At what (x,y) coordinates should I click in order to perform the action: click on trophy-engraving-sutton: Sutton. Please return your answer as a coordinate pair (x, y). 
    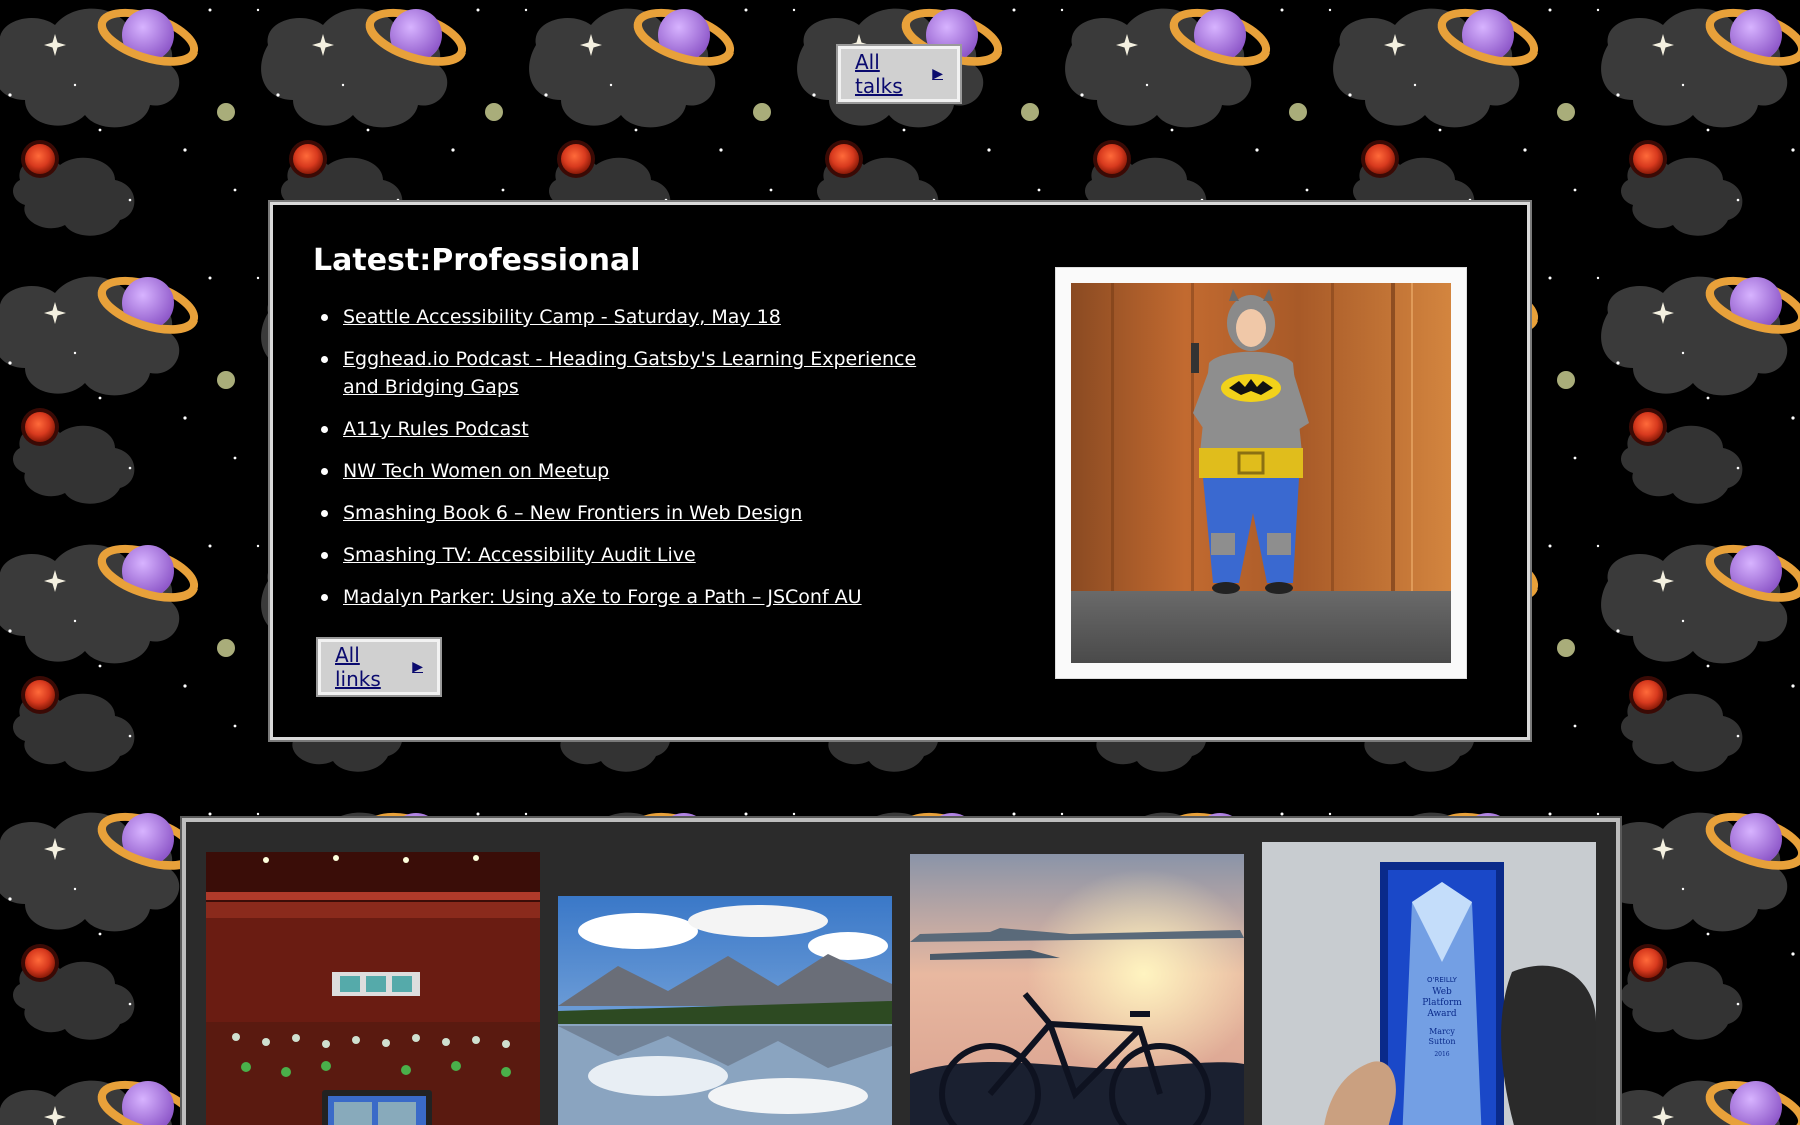
    Looking at the image, I should click on (1441, 1041).